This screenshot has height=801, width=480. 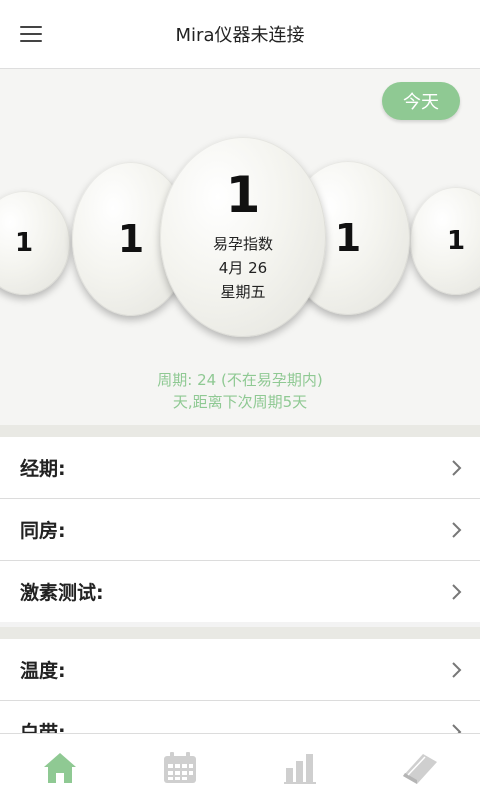 I want to click on book-icon, so click(x=420, y=768).